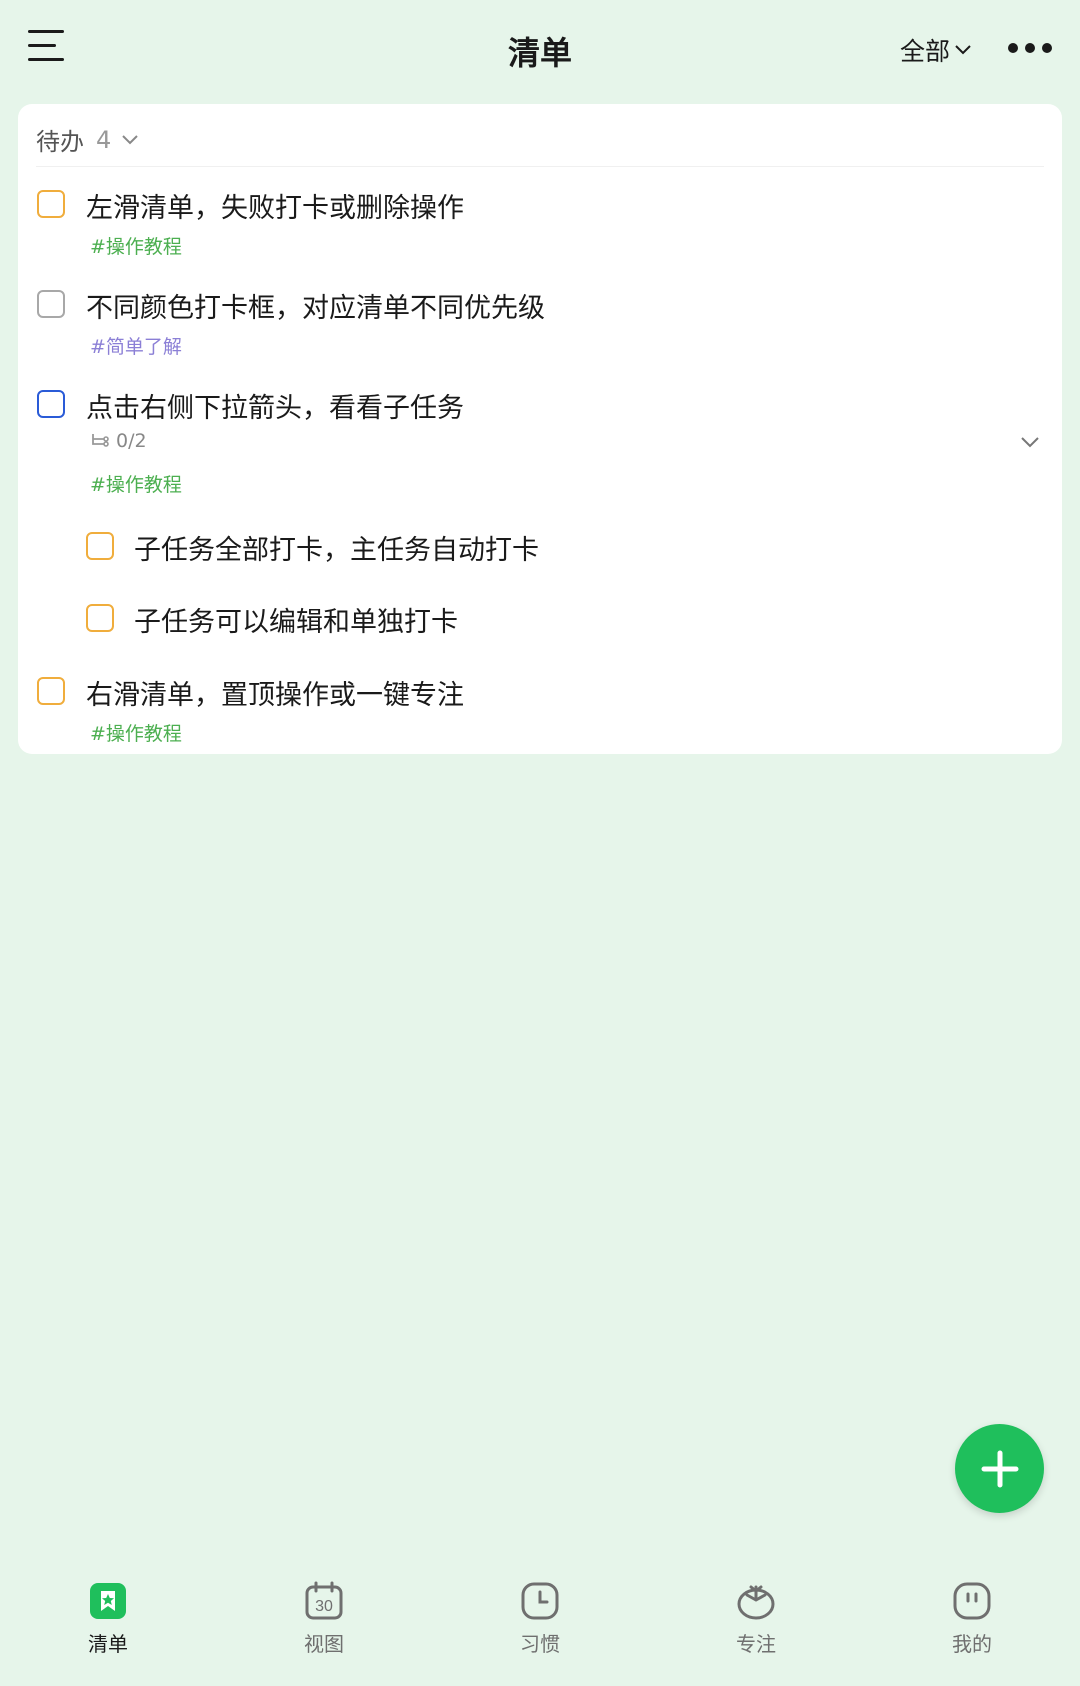 Image resolution: width=1080 pixels, height=1686 pixels. What do you see at coordinates (296, 622) in the screenshot?
I see `subtask-title: 子任务可以编辑和单独打卡` at bounding box center [296, 622].